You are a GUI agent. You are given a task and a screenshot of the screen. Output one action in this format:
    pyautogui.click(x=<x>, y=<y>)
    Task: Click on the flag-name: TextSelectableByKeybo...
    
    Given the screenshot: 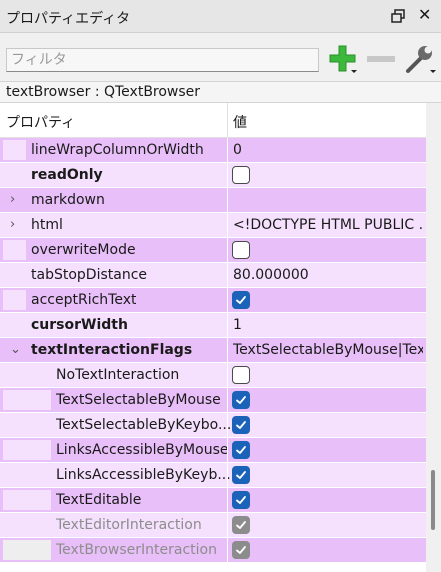 What is the action you would take?
    pyautogui.click(x=144, y=425)
    